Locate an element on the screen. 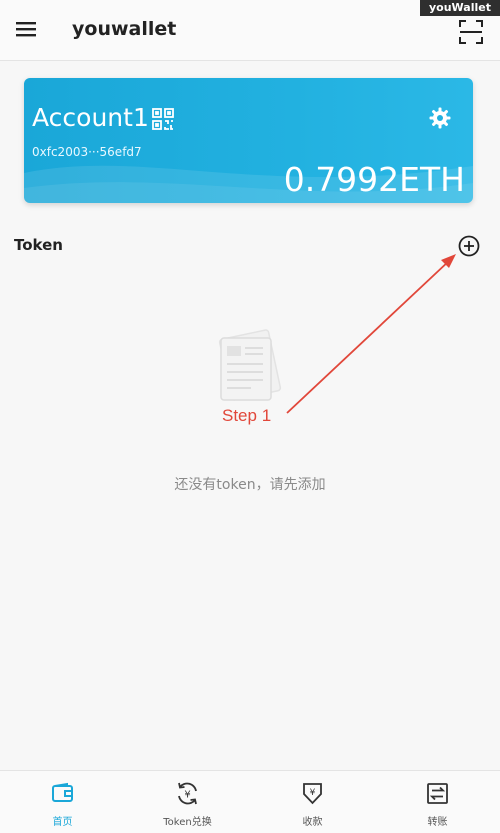 This screenshot has width=500, height=833. receive-icon: ¥ is located at coordinates (312, 794).